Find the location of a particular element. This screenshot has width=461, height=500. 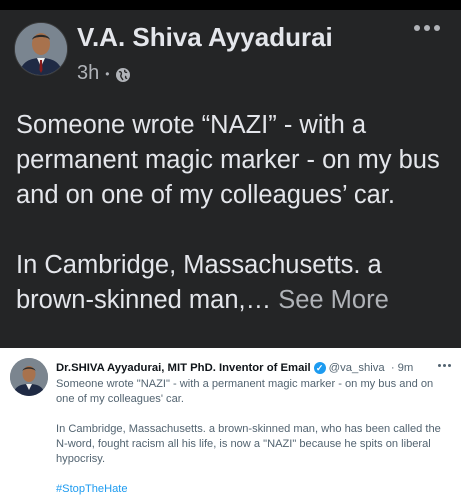

author-avatar is located at coordinates (41, 49).